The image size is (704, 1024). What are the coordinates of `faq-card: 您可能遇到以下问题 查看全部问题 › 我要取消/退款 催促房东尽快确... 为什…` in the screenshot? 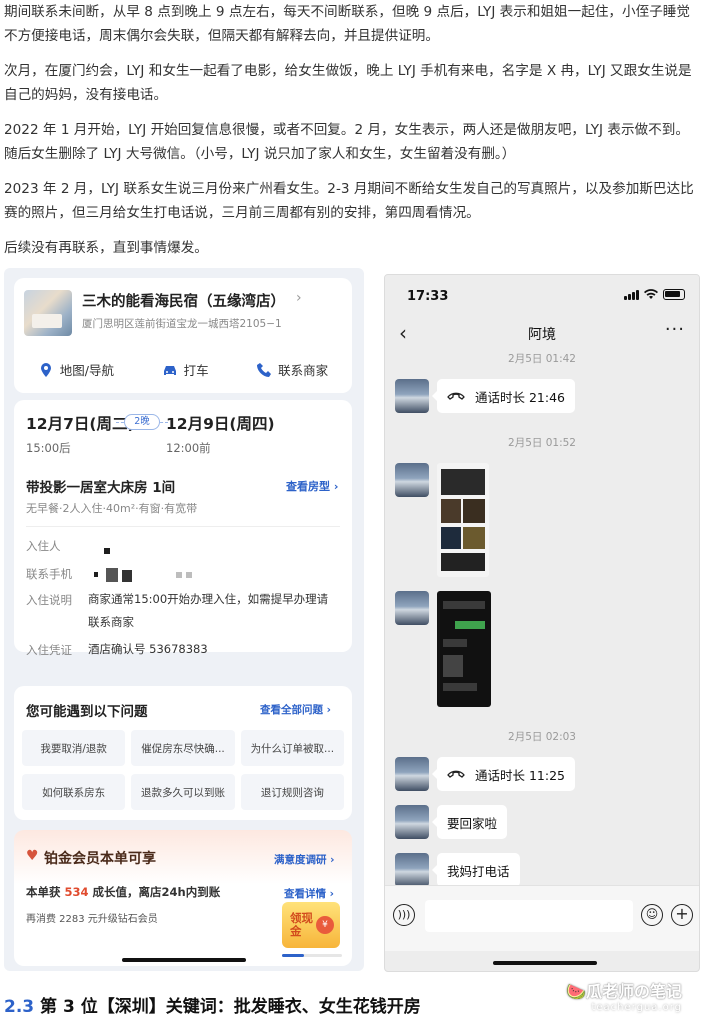 It's located at (183, 753).